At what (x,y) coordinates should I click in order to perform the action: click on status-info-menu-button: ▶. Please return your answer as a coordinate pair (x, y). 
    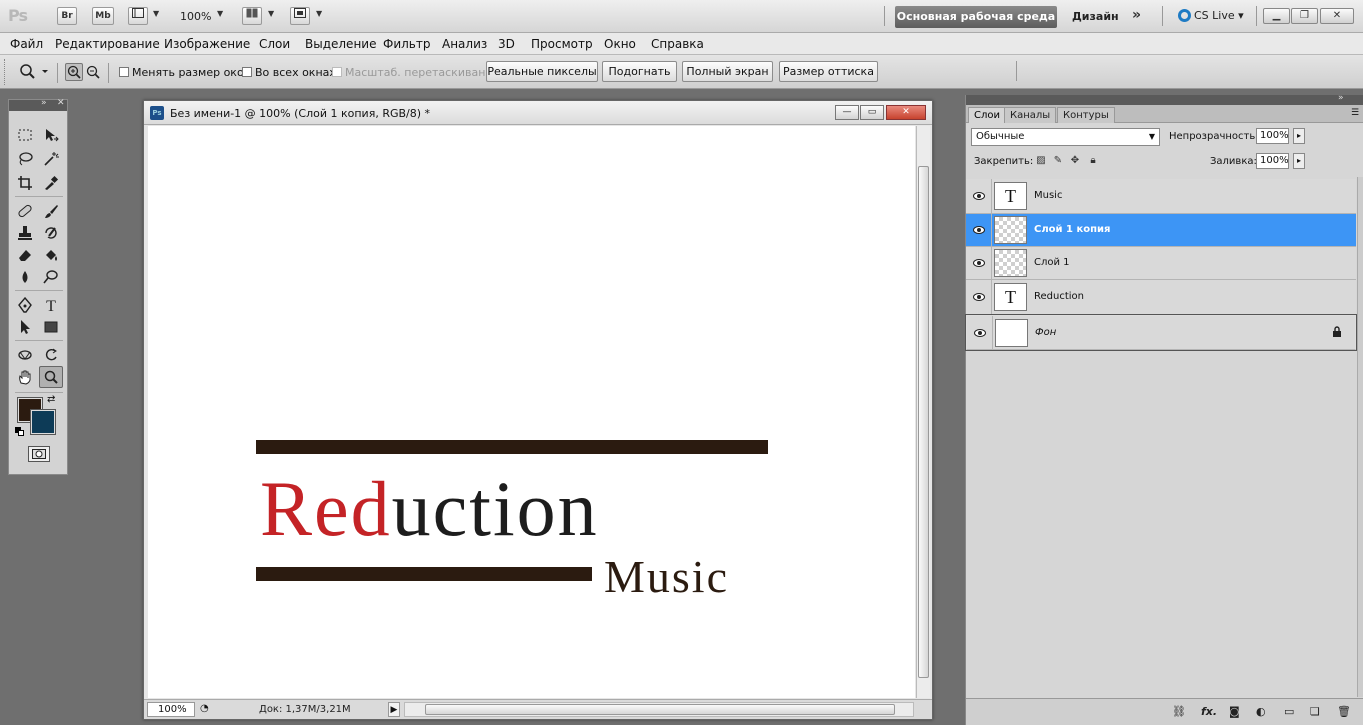
    Looking at the image, I should click on (394, 709).